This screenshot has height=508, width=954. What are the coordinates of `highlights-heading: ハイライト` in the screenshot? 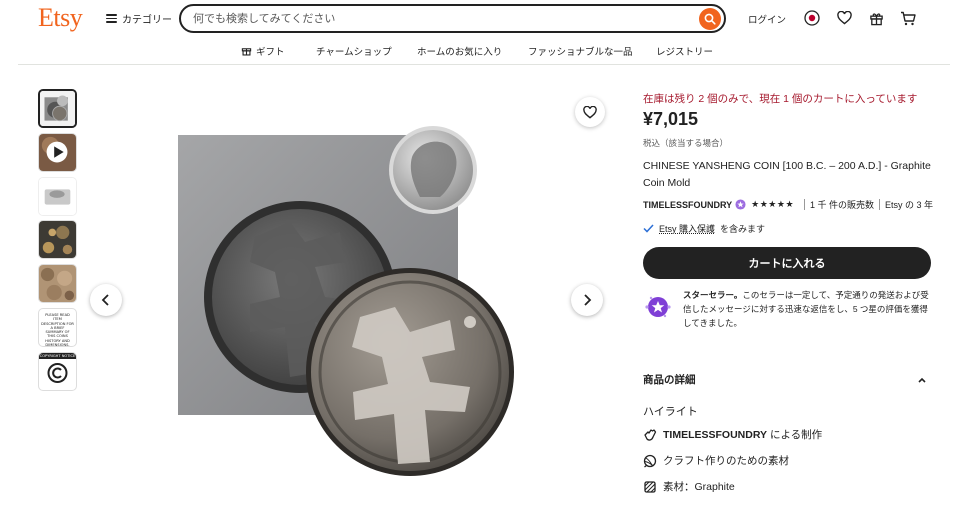 It's located at (670, 412).